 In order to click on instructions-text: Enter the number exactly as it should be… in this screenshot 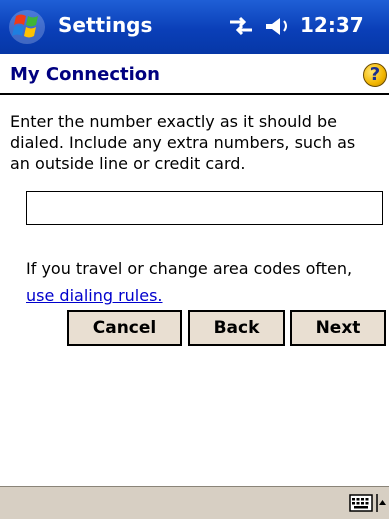, I will do `click(183, 142)`.